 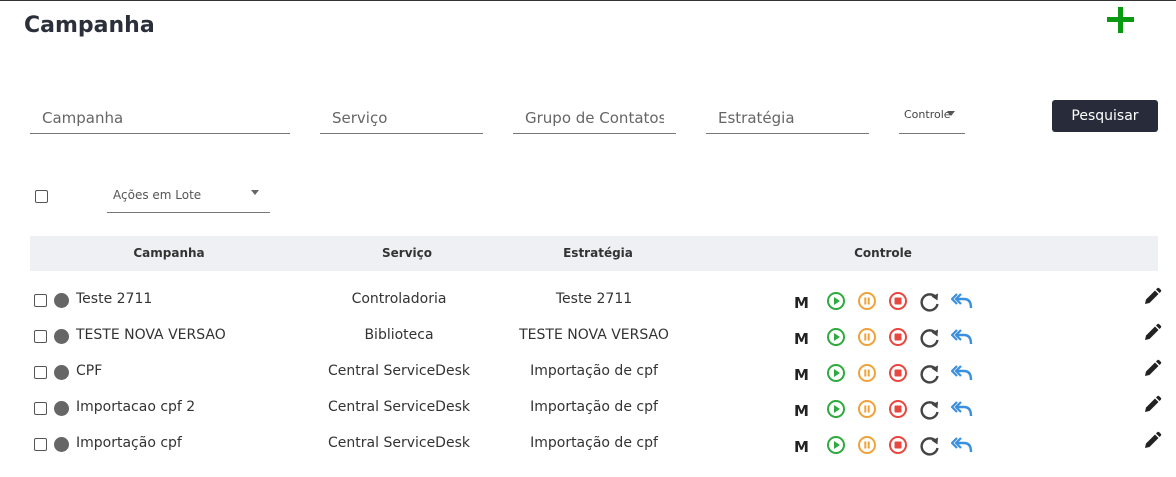 I want to click on page-title: Campanha, so click(x=89, y=25).